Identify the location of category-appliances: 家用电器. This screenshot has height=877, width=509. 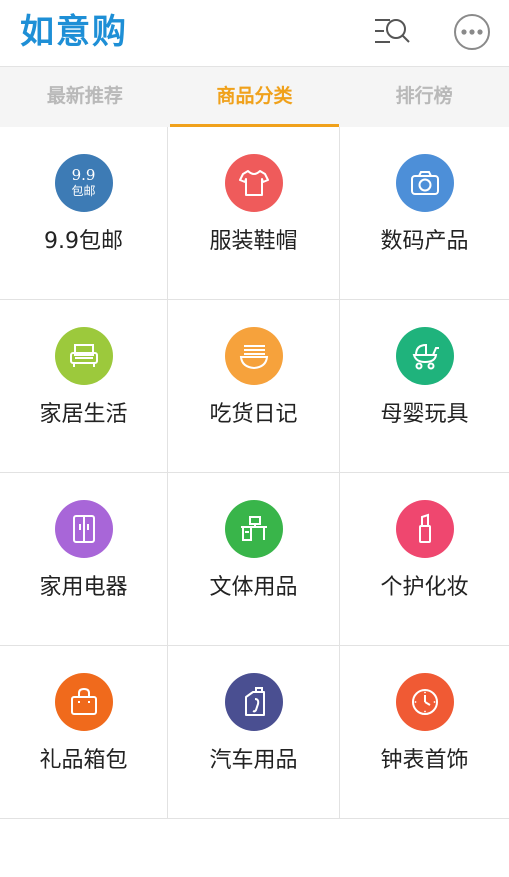
(84, 559).